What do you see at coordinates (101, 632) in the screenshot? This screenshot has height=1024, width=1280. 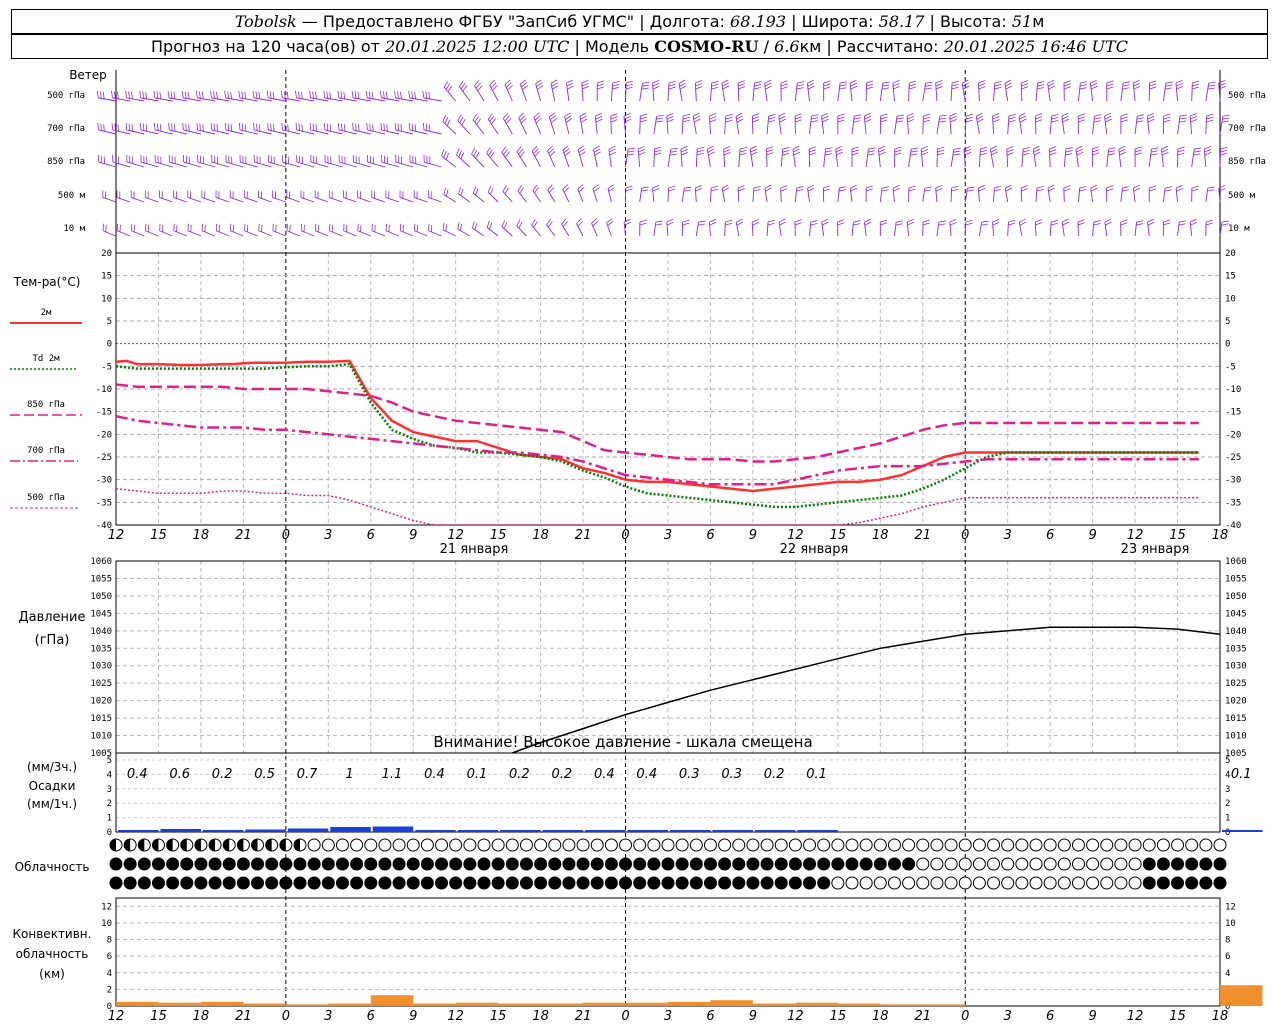 I see `pressure-tick-label: 1040` at bounding box center [101, 632].